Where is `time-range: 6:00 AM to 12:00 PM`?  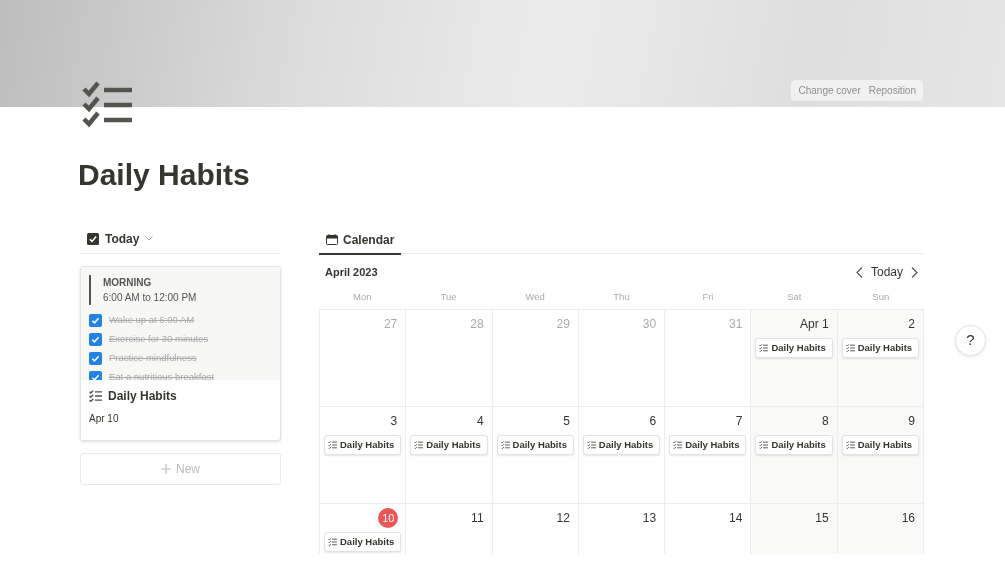 time-range: 6:00 AM to 12:00 PM is located at coordinates (150, 298).